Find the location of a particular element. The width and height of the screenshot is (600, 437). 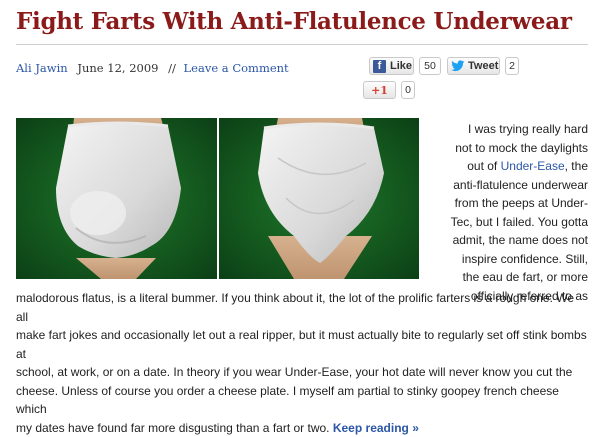

article-line: from the peeps at Under- is located at coordinates (508, 203).